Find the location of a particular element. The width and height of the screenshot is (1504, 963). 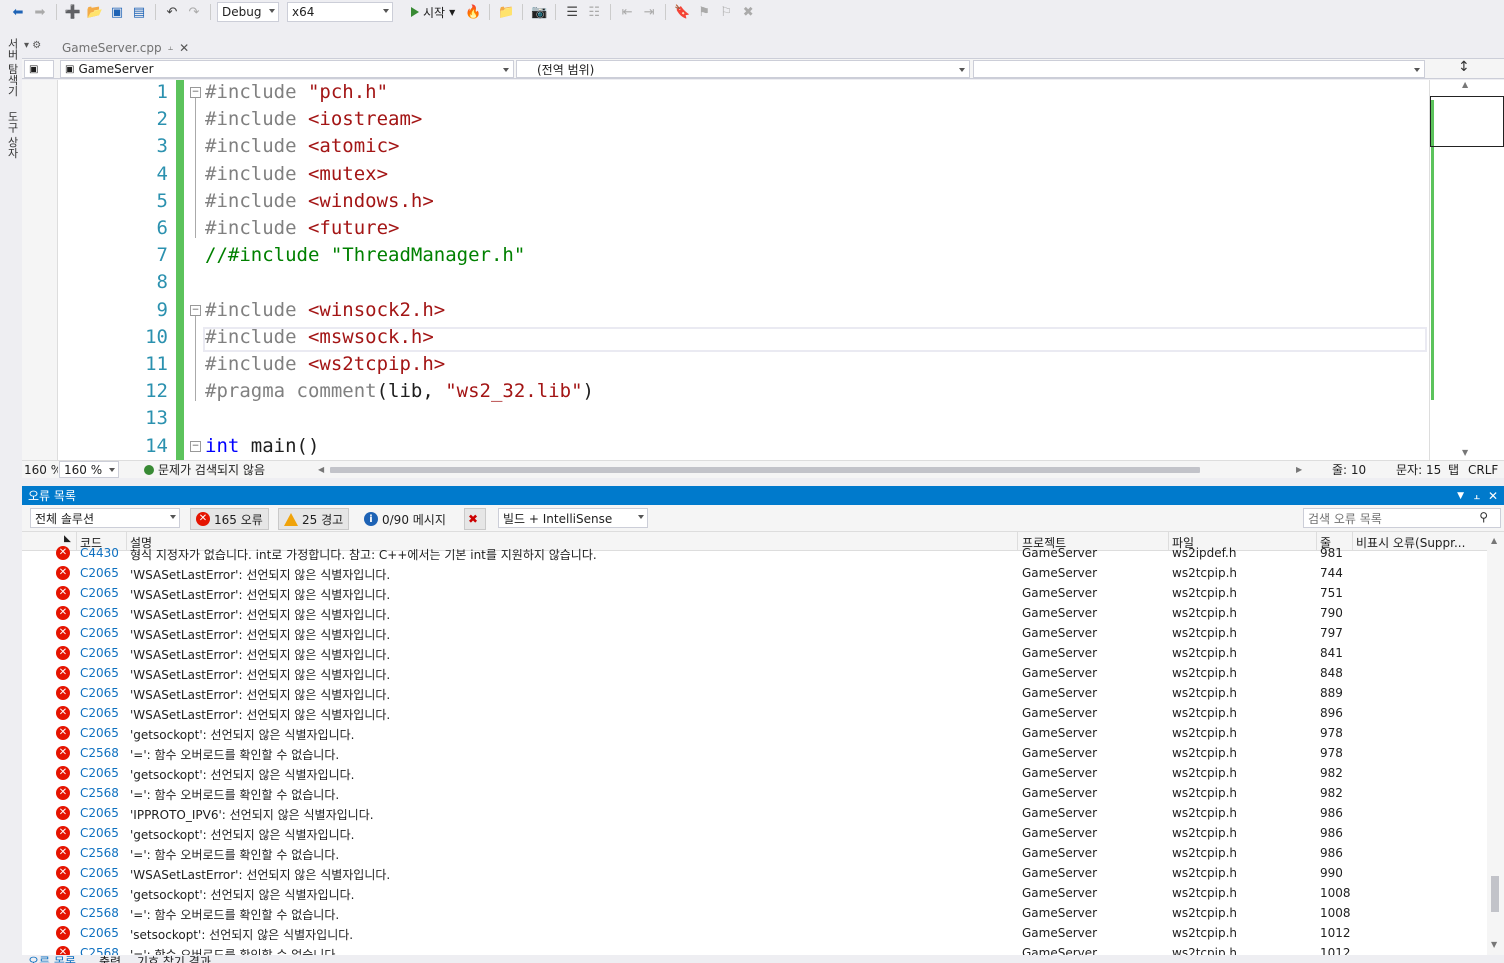

prev-bookmark-icon: ⚑ is located at coordinates (704, 12).